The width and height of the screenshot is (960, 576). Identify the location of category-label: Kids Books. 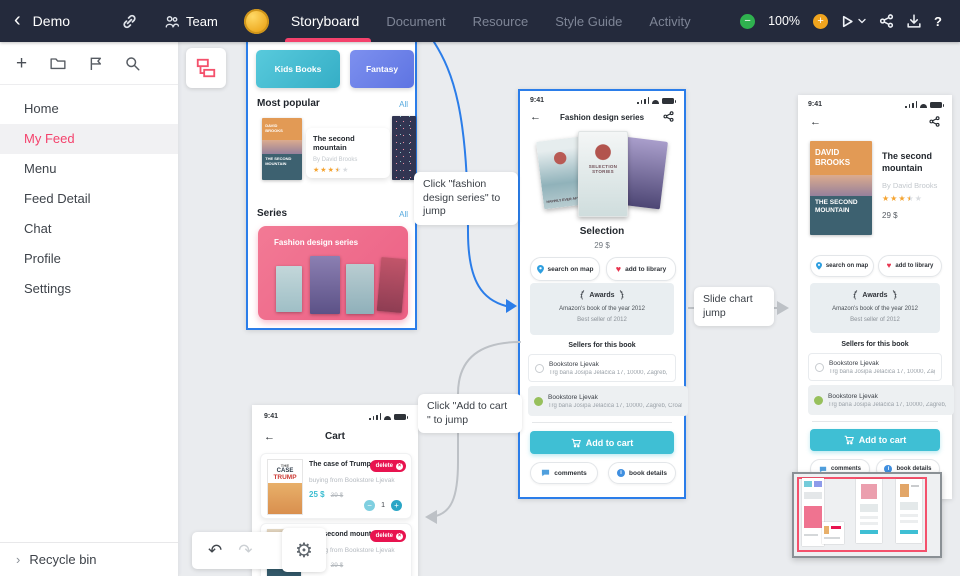
(298, 69).